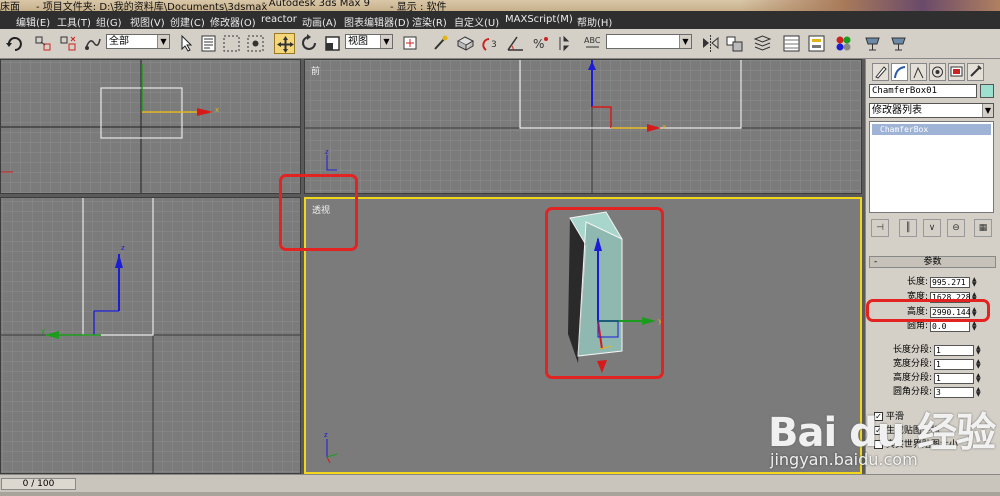 This screenshot has height=496, width=1000. What do you see at coordinates (954, 364) in the screenshot?
I see `param-width-segs-field: 1` at bounding box center [954, 364].